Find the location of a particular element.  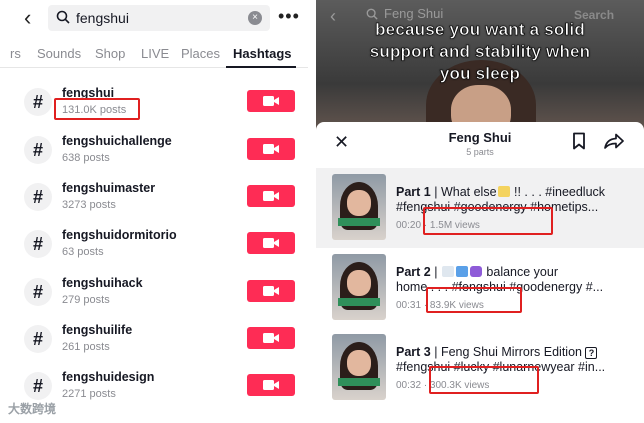

hashtag-name: fengshuidesign is located at coordinates (108, 377).